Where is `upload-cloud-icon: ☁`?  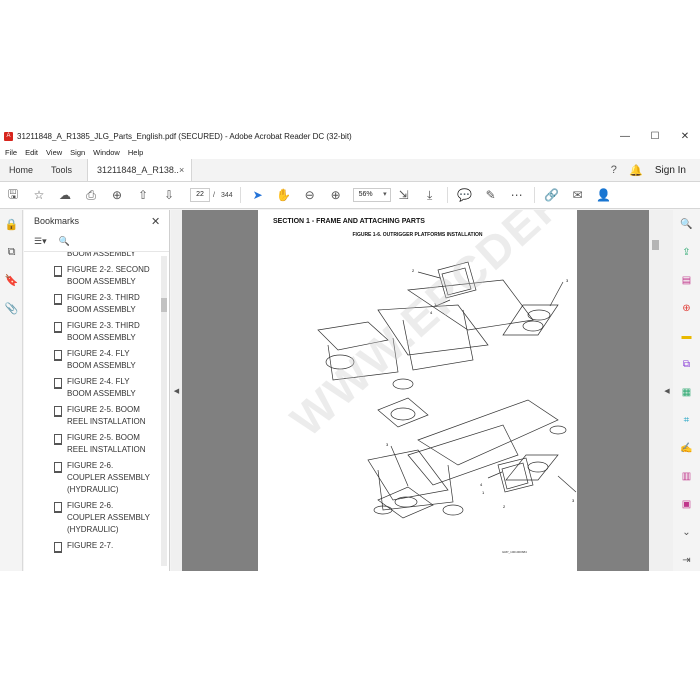
upload-cloud-icon: ☁ is located at coordinates (65, 195).